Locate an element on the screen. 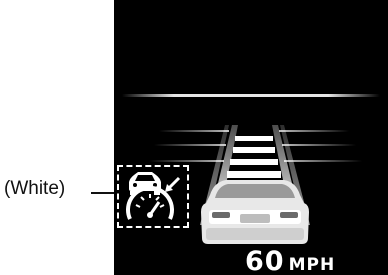  speed-readout: 60 MPH is located at coordinates (290, 260).